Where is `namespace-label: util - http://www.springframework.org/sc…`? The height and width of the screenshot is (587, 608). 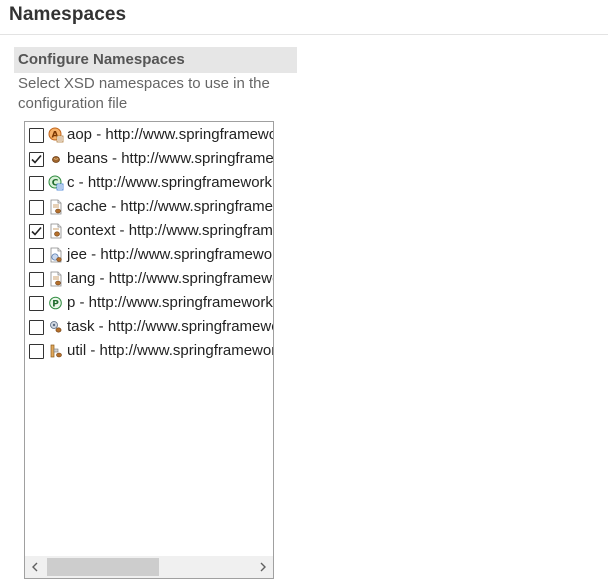
namespace-label: util - http://www.springframework.org/sc… is located at coordinates (170, 350).